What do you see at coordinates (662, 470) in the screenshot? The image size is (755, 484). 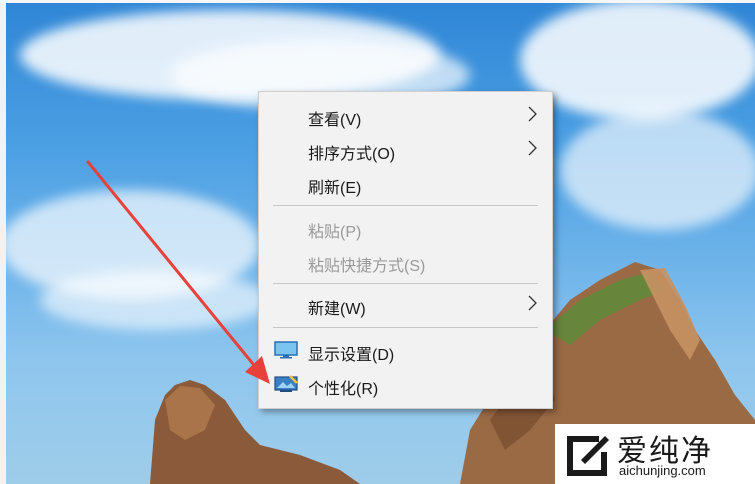 I see `watermark-url: aichunjing.com` at bounding box center [662, 470].